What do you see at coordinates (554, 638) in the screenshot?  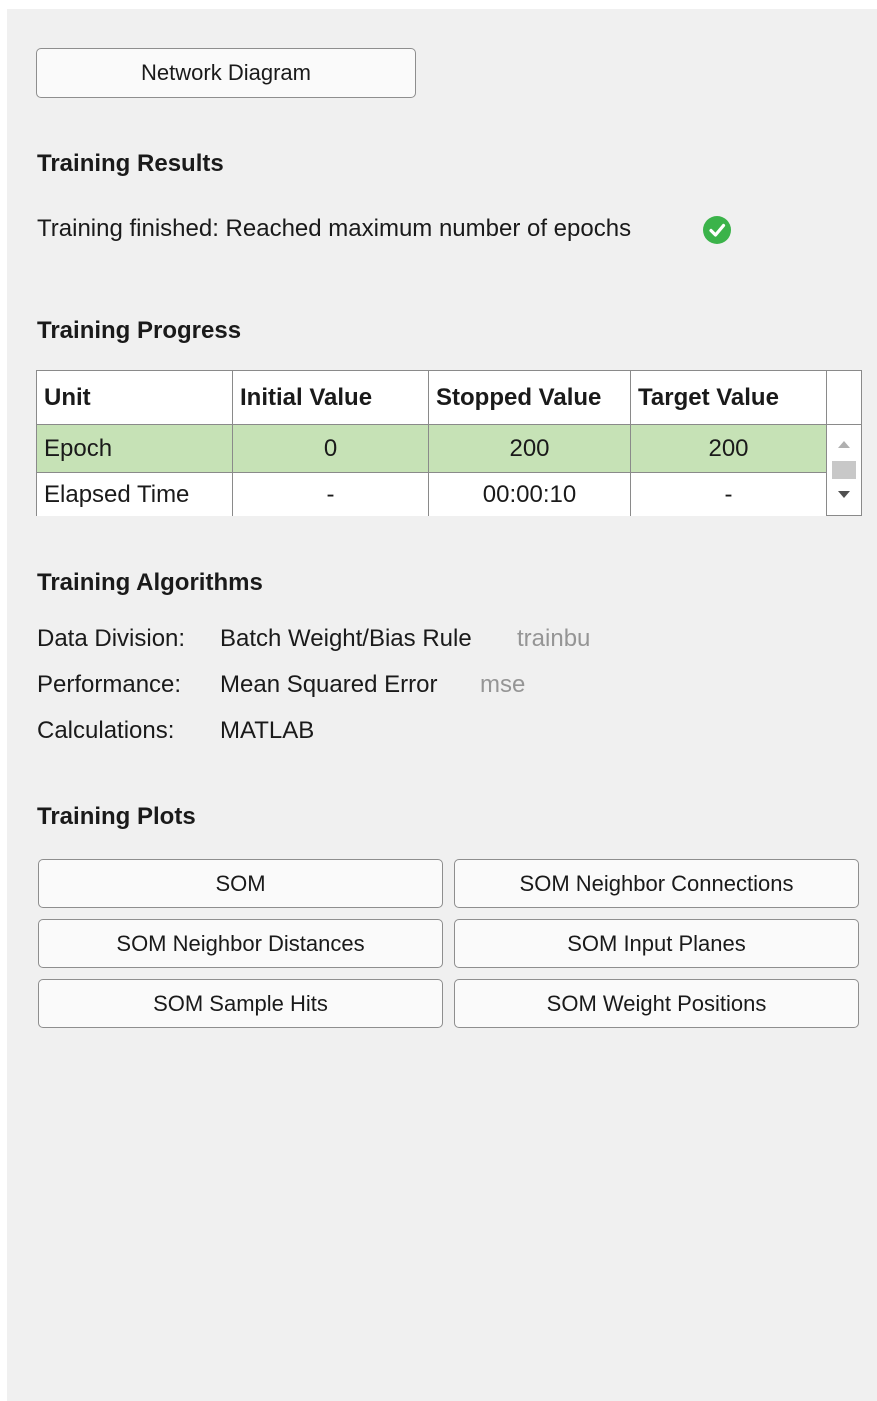 I see `algorithm-code: trainbu` at bounding box center [554, 638].